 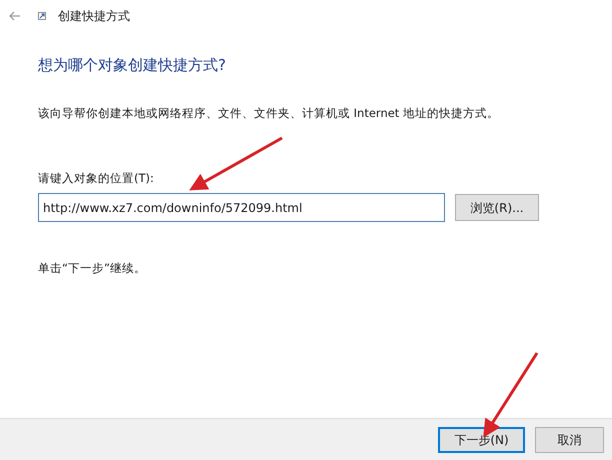 What do you see at coordinates (92, 268) in the screenshot?
I see `continue-hint: 单击“下一步”继续。` at bounding box center [92, 268].